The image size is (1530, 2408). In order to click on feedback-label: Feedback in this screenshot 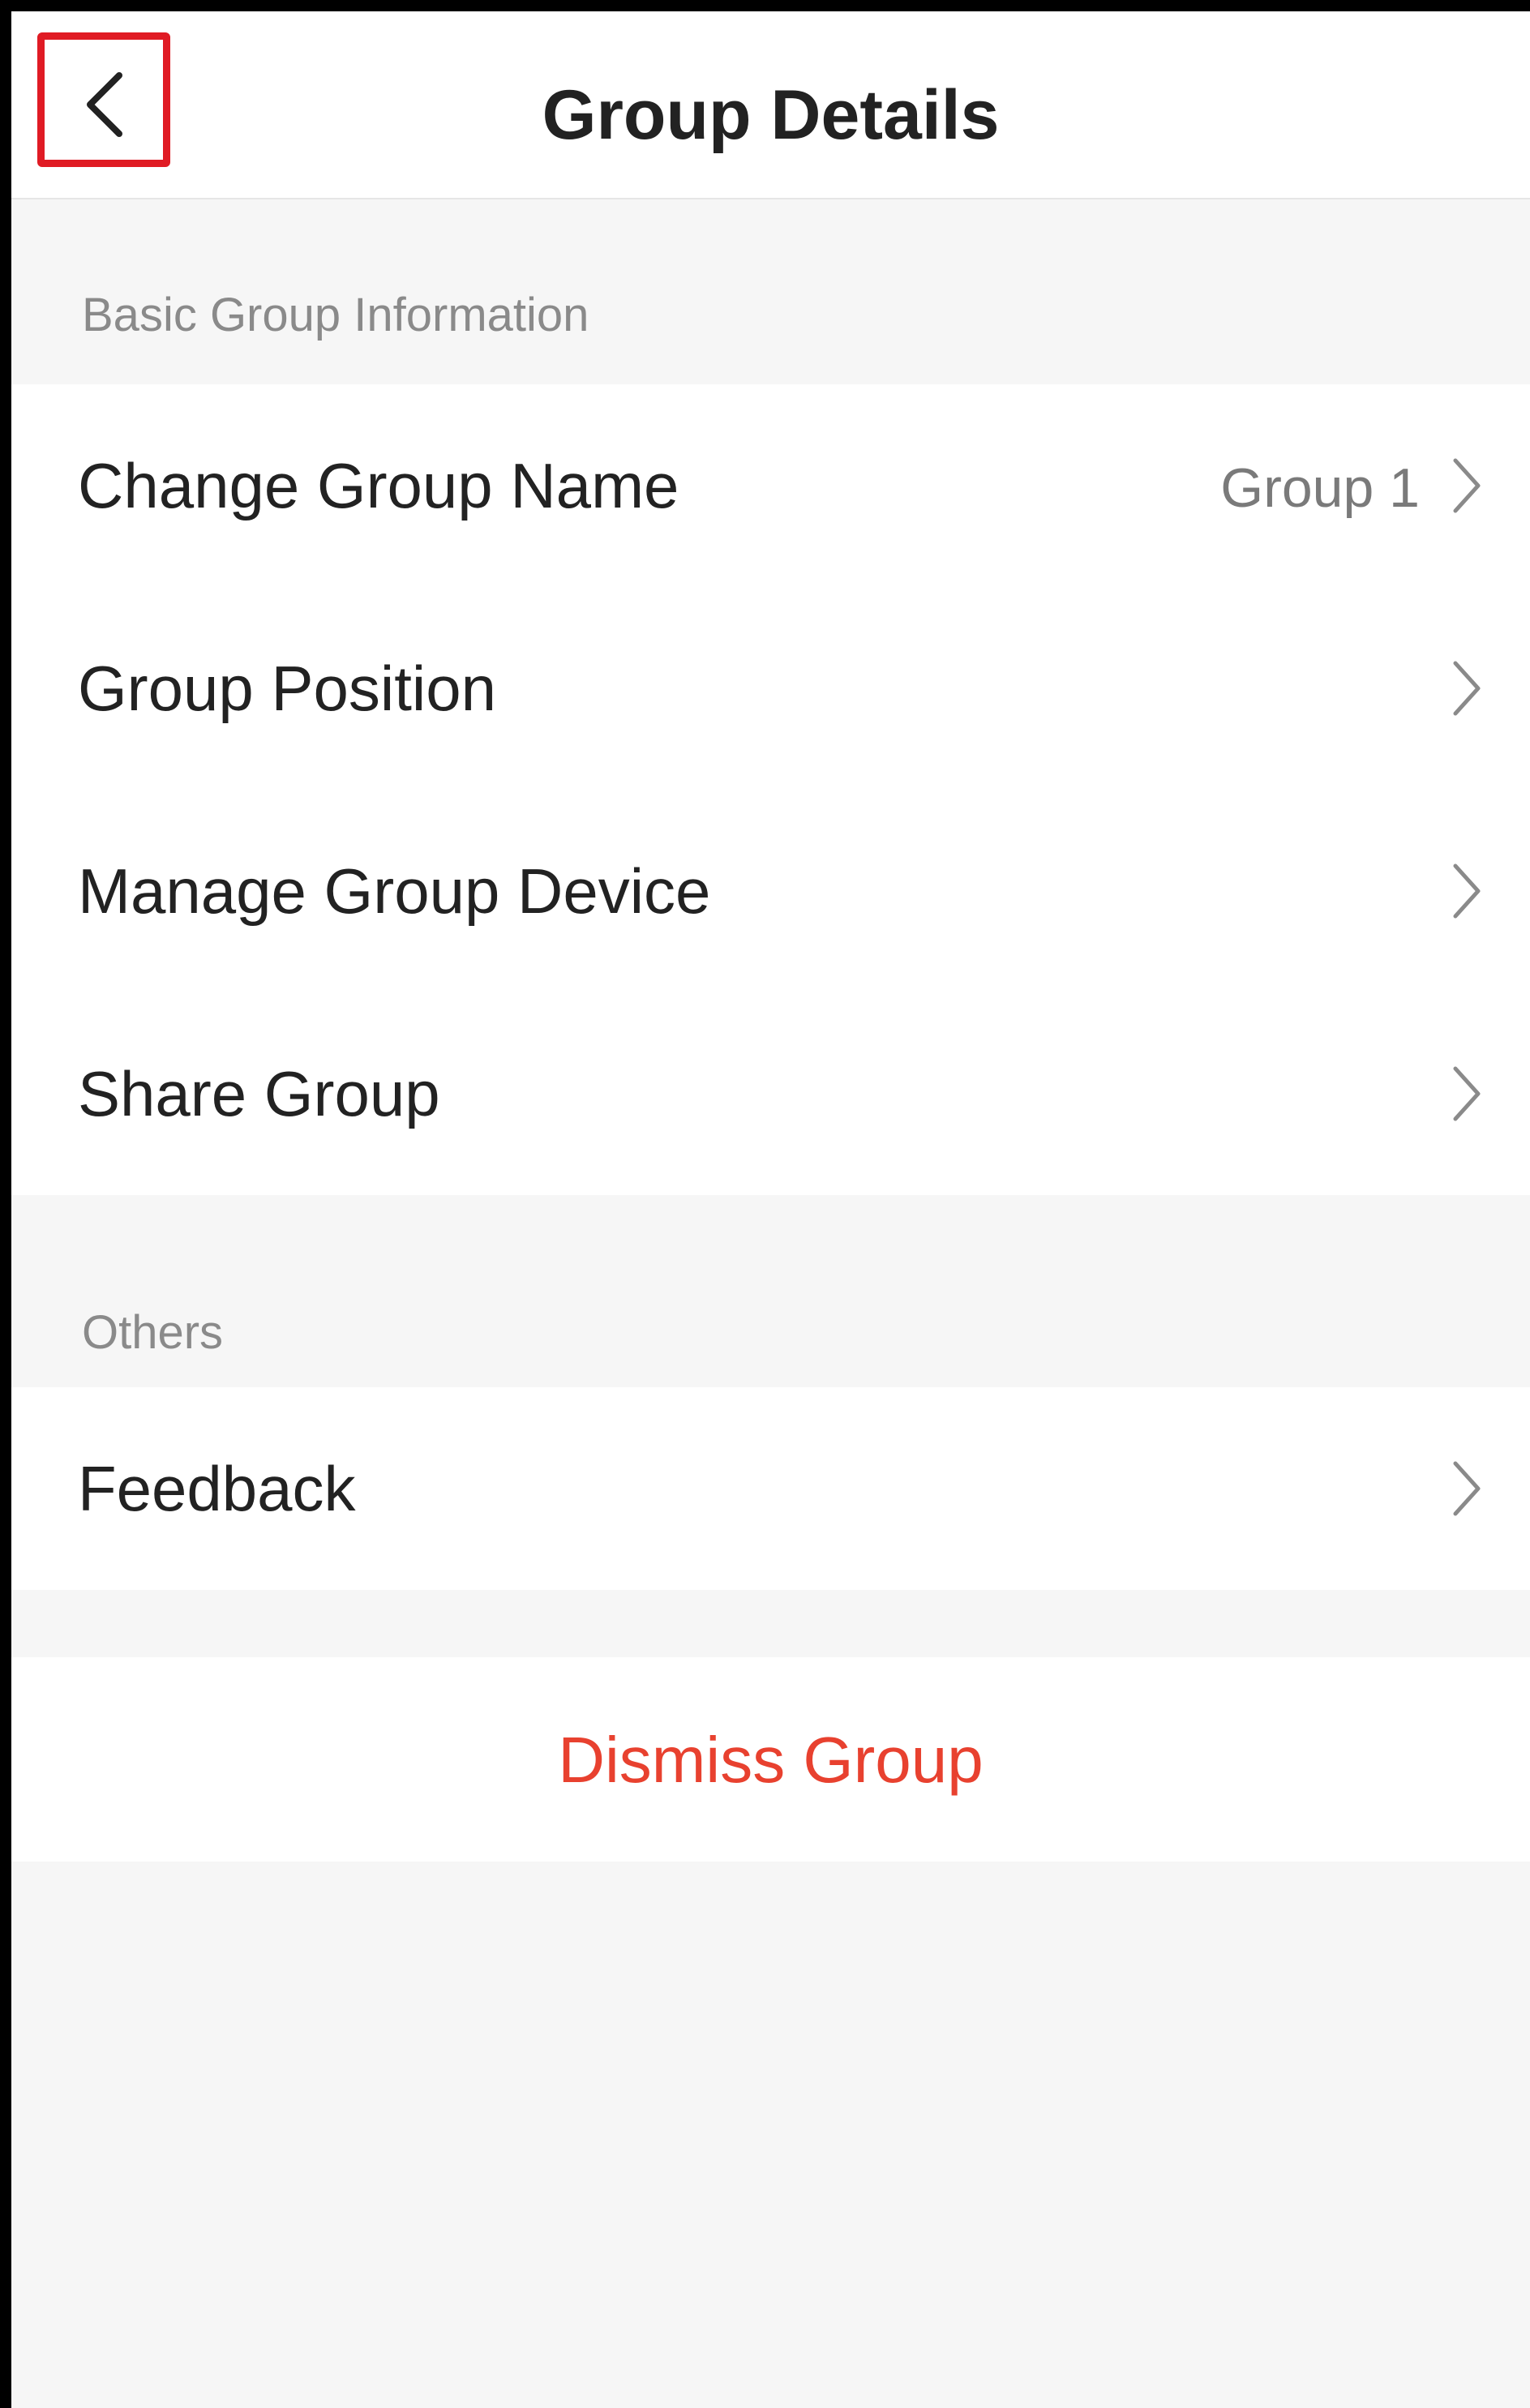, I will do `click(217, 1489)`.